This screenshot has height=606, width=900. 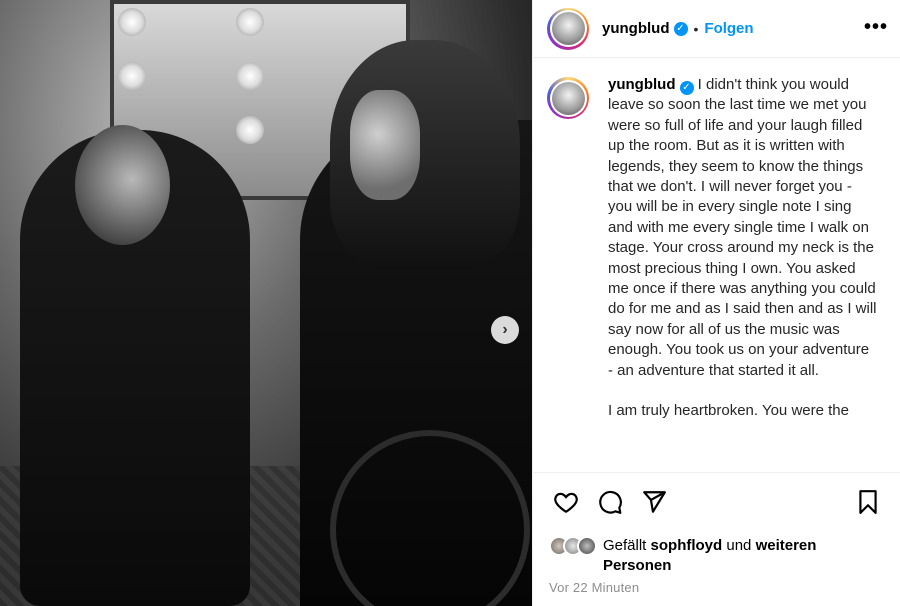 I want to click on likes-summary: Gefällt sophfloyd und weiteren Personen, so click(x=717, y=556).